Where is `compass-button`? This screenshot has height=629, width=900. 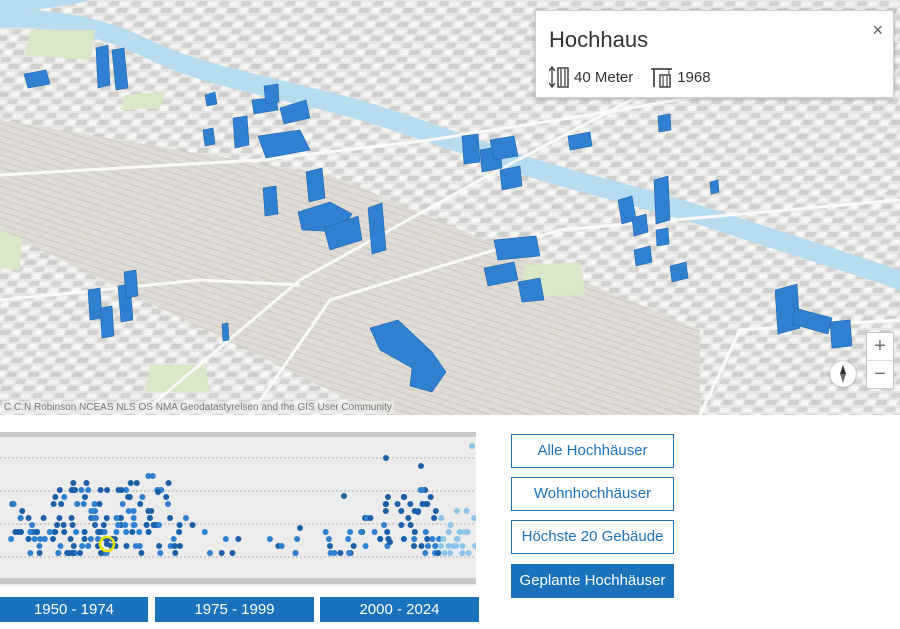
compass-button is located at coordinates (843, 374).